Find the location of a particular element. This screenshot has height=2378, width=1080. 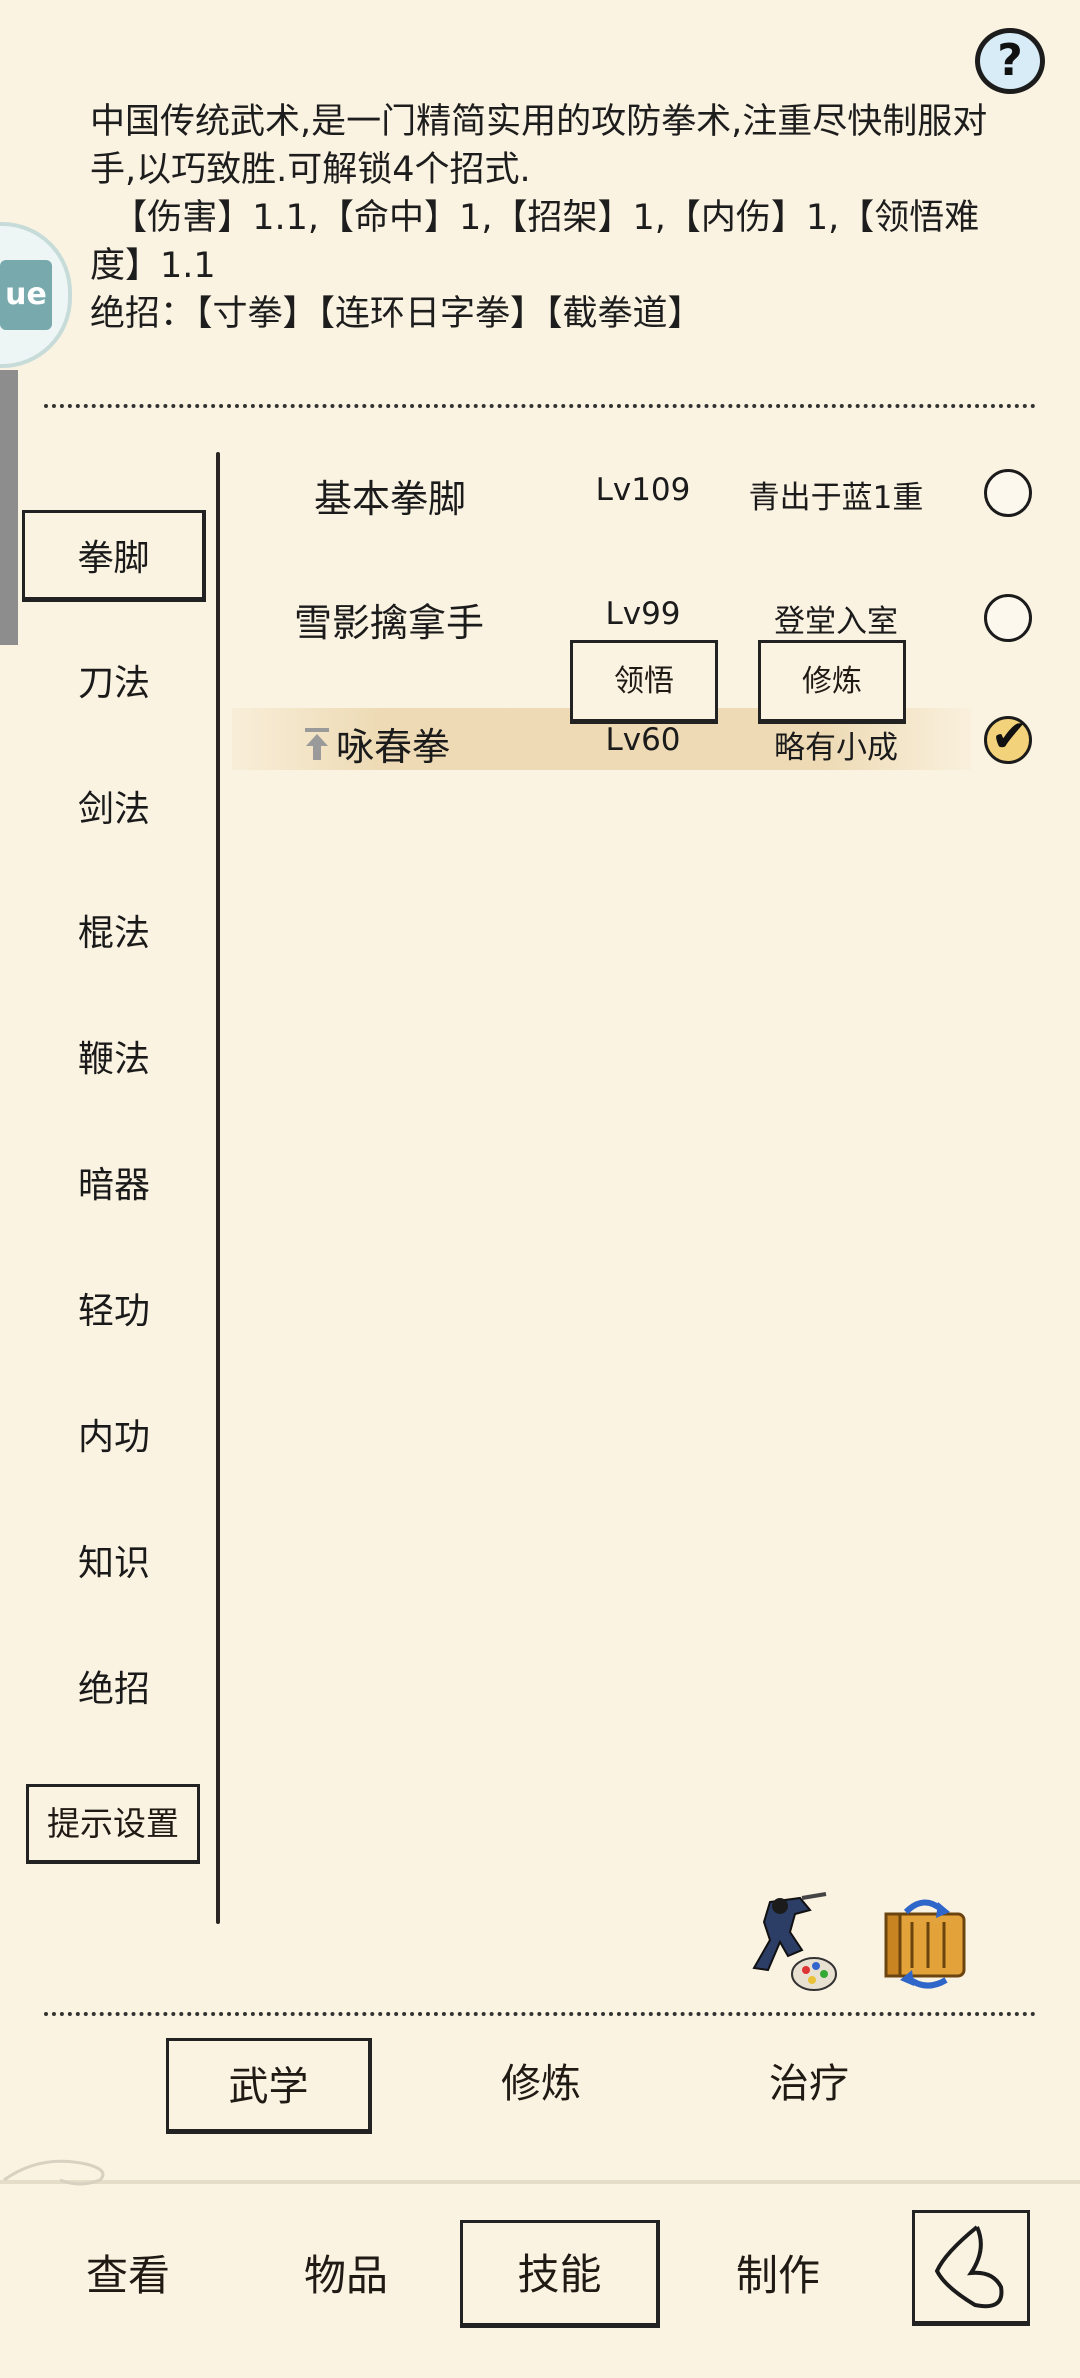

scroll-swap-icon is located at coordinates (926, 1942).